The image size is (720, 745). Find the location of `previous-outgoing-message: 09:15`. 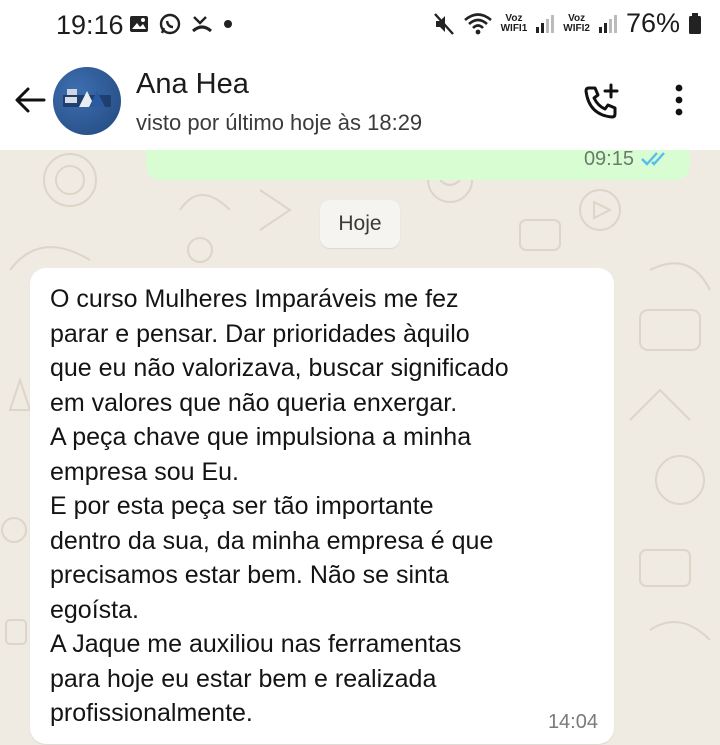

previous-outgoing-message: 09:15 is located at coordinates (418, 165).